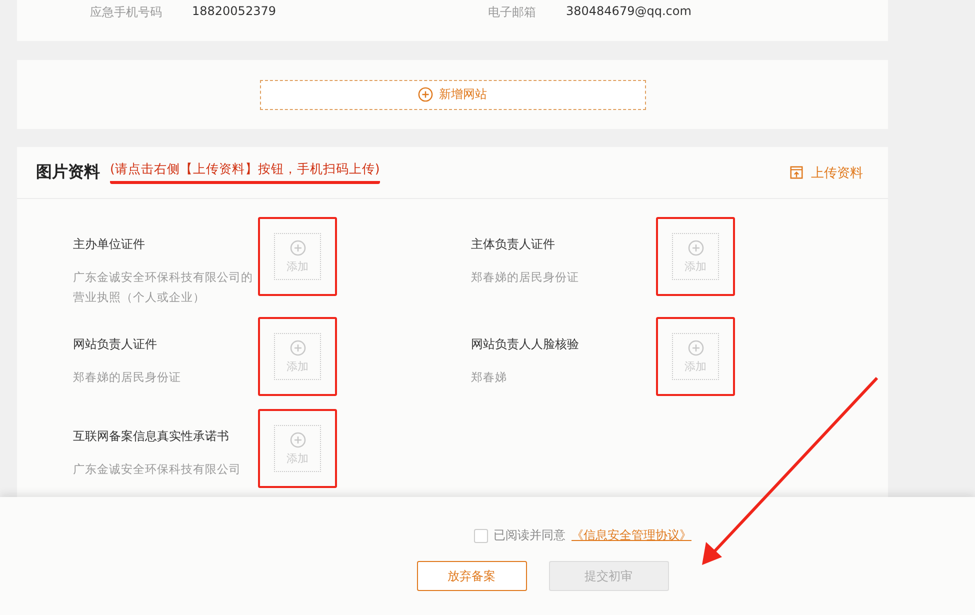 This screenshot has height=615, width=975. Describe the element at coordinates (481, 535) in the screenshot. I see `agreement-checkbox` at that location.